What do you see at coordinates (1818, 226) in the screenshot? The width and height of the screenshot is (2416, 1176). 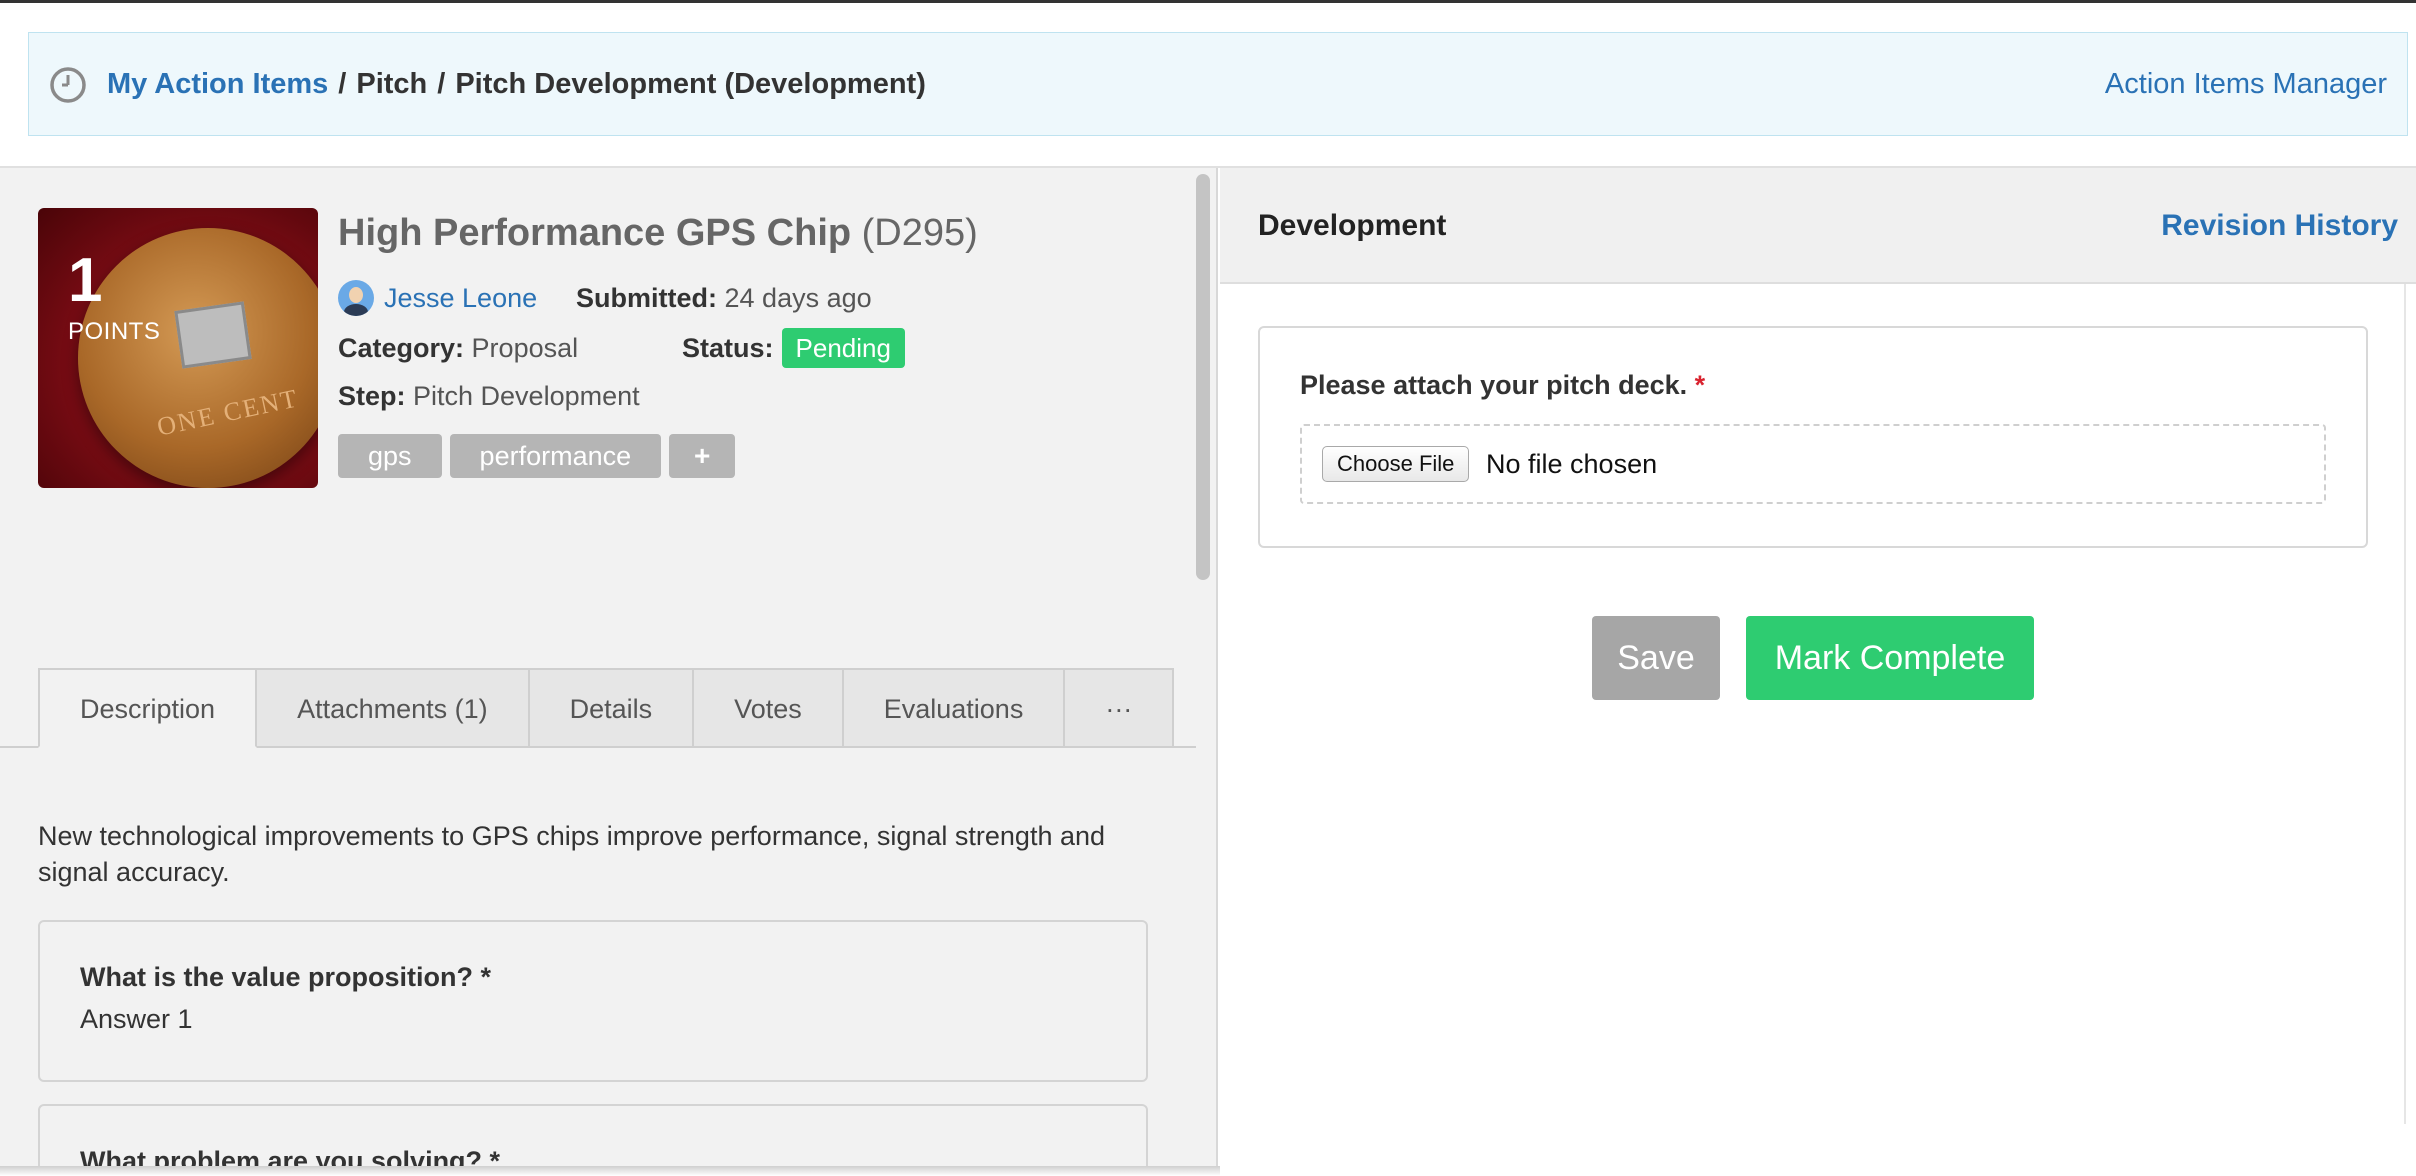 I see `action-panel-header: Development Revision History` at bounding box center [1818, 226].